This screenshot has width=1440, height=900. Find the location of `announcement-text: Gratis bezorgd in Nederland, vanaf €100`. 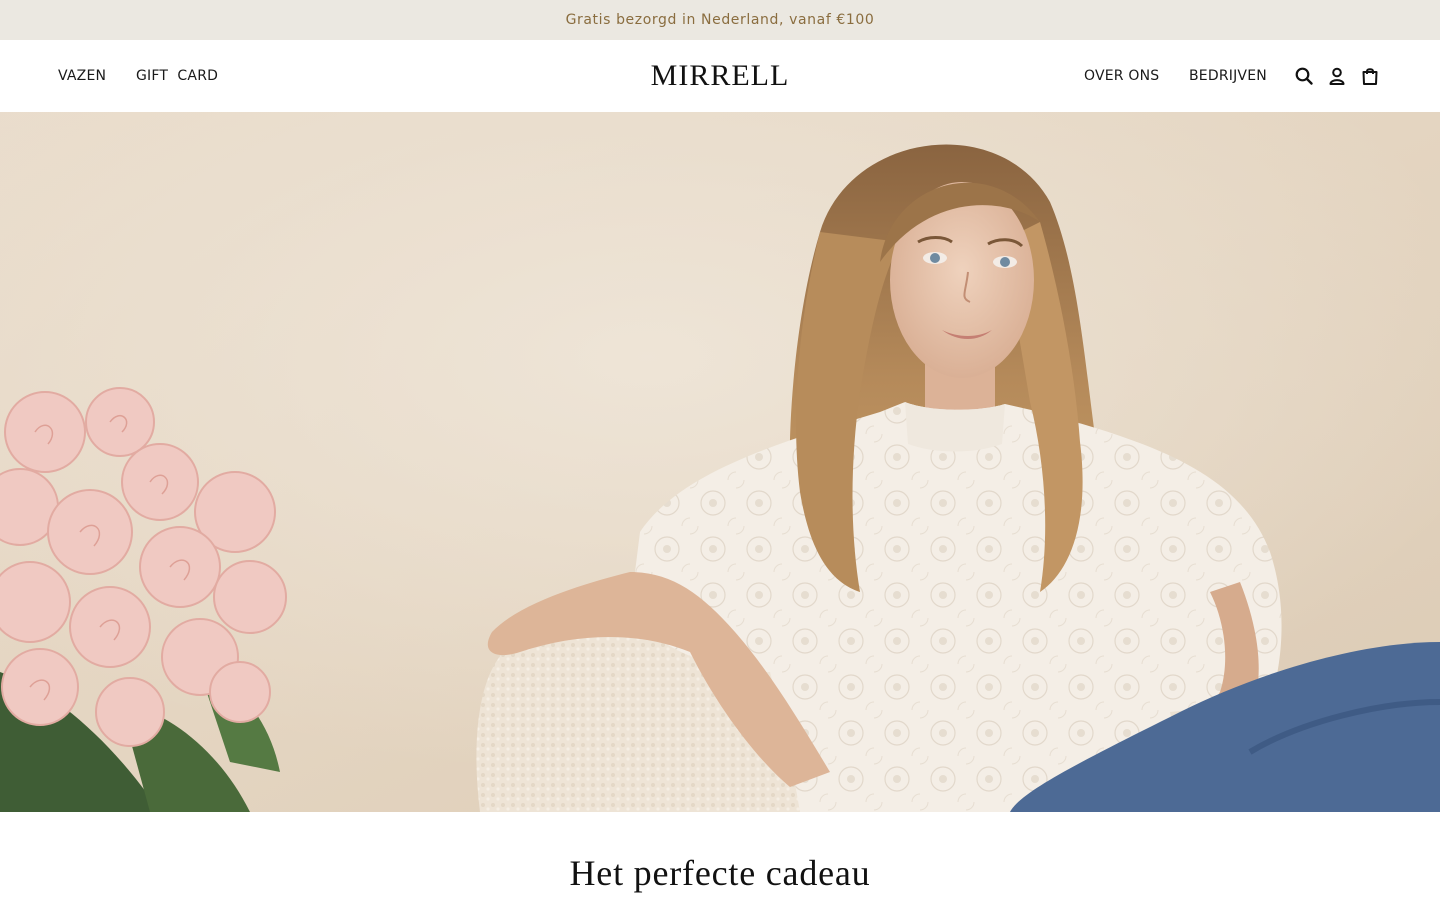

announcement-text: Gratis bezorgd in Nederland, vanaf €100 is located at coordinates (720, 20).